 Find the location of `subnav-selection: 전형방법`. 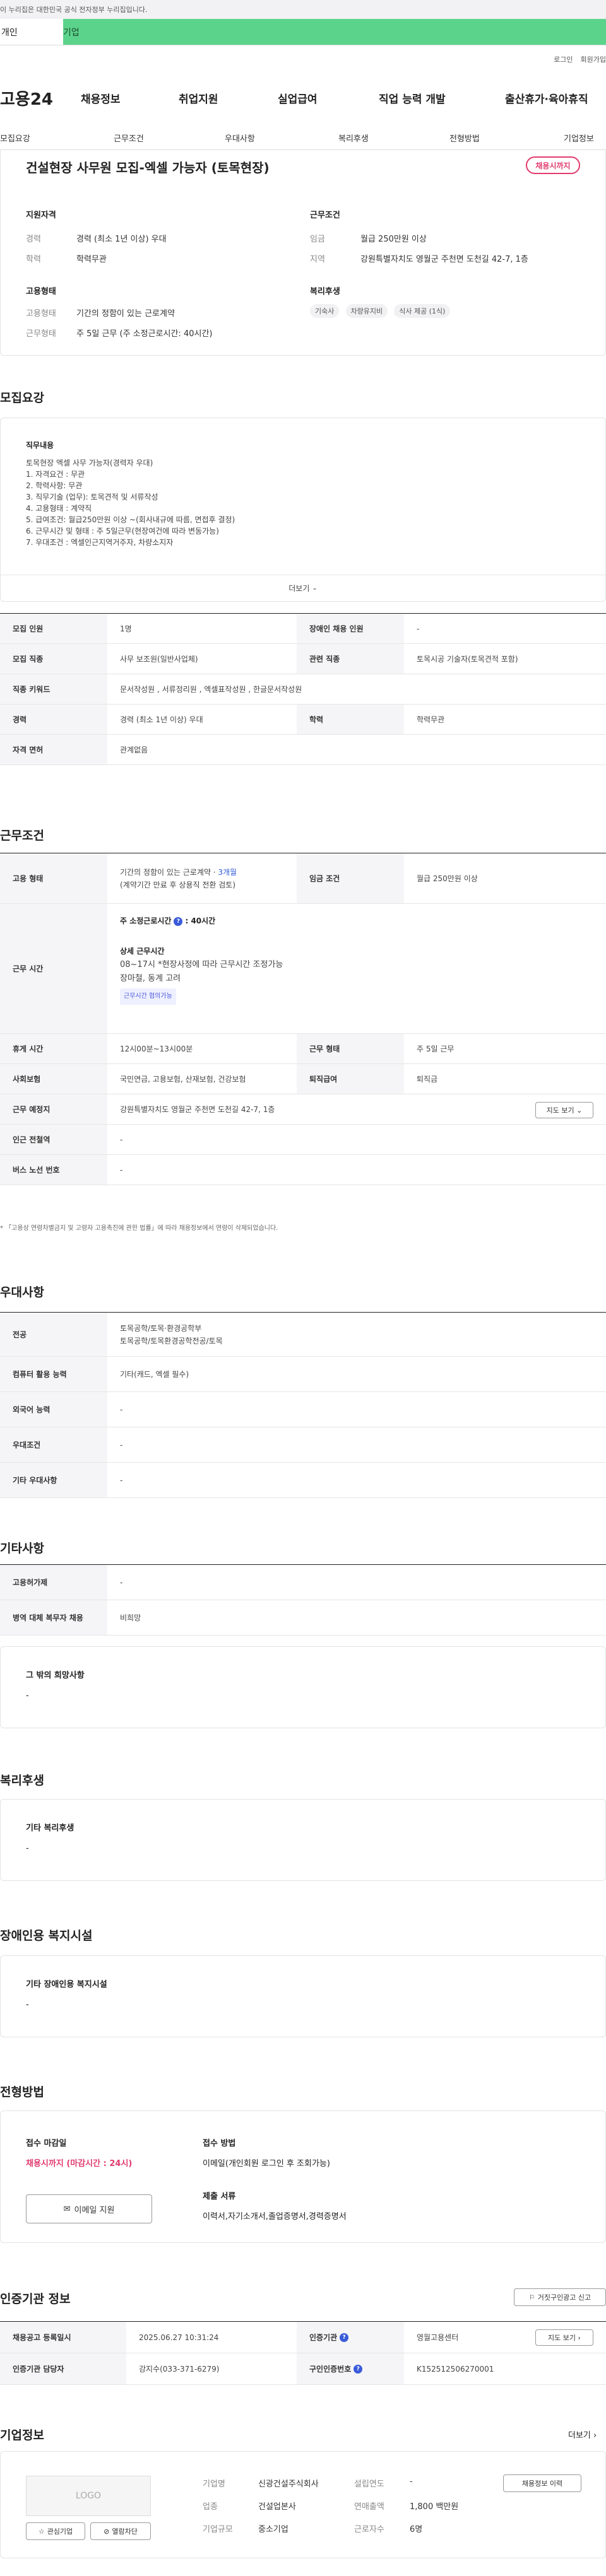

subnav-selection: 전형방법 is located at coordinates (465, 138).